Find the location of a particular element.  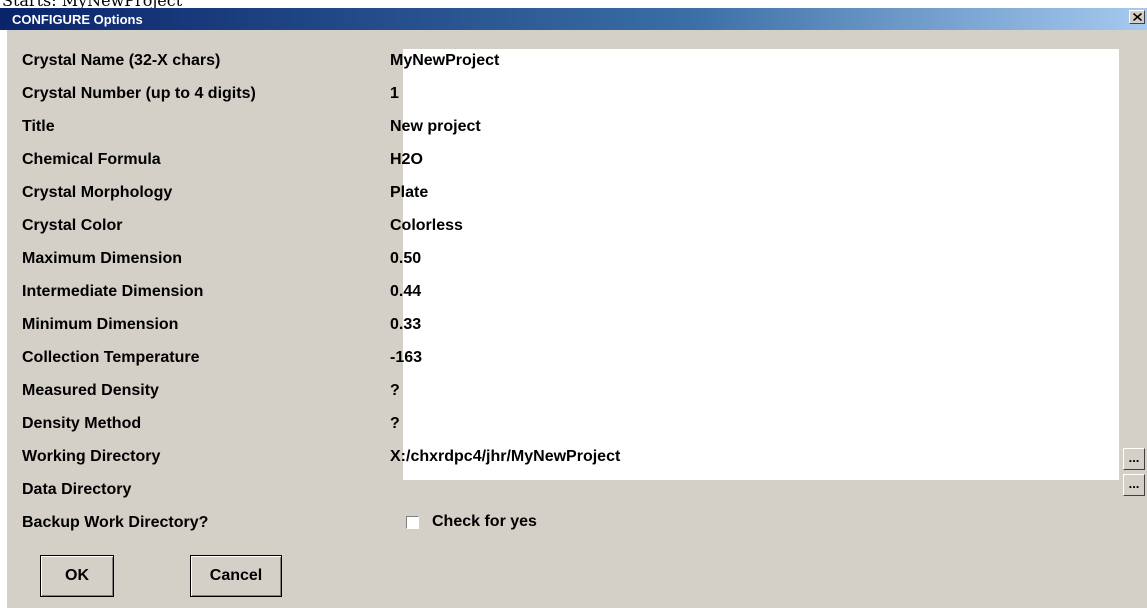

label-chemical-formula: Chemical Formula is located at coordinates (91, 159).